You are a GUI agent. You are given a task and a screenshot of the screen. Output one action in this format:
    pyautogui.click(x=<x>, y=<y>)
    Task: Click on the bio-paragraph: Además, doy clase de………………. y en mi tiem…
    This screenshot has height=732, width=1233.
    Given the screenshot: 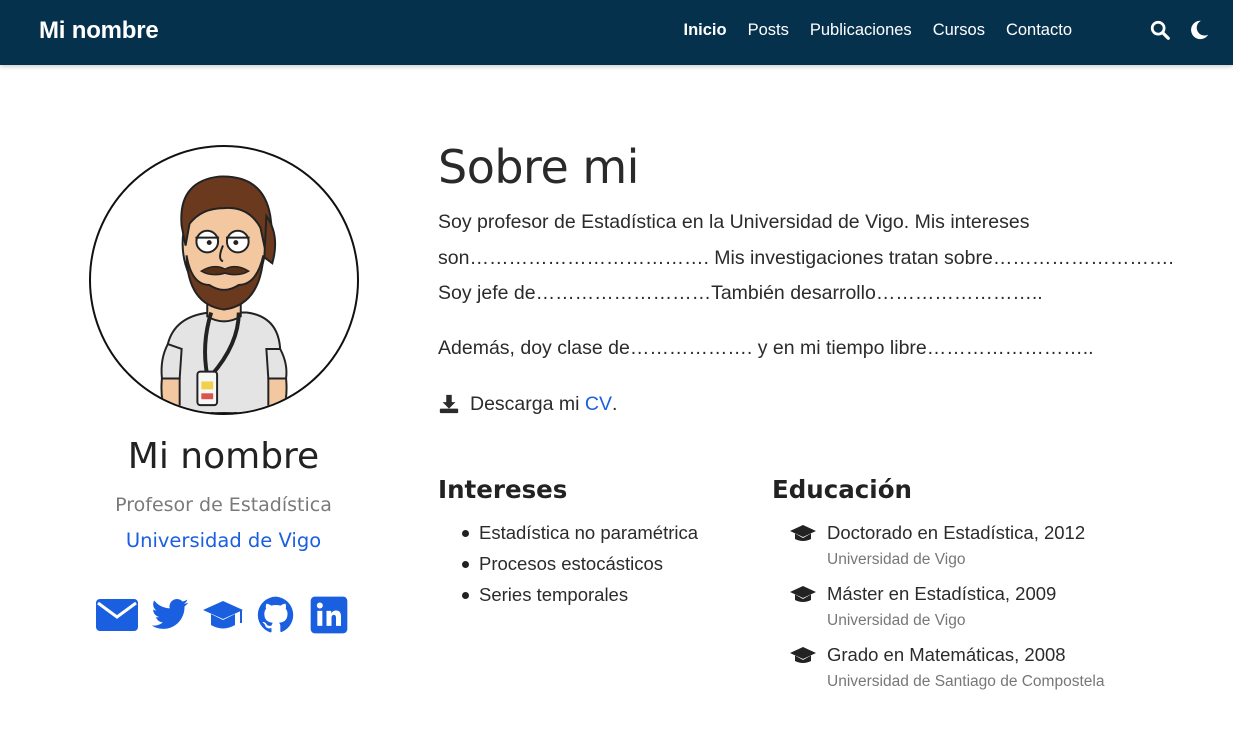 What is the action you would take?
    pyautogui.click(x=766, y=347)
    